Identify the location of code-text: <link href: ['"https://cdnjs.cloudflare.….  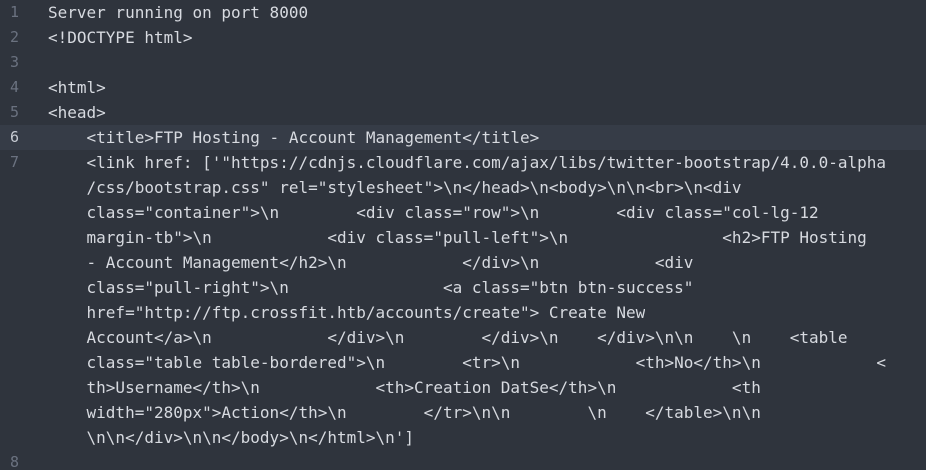
(467, 162).